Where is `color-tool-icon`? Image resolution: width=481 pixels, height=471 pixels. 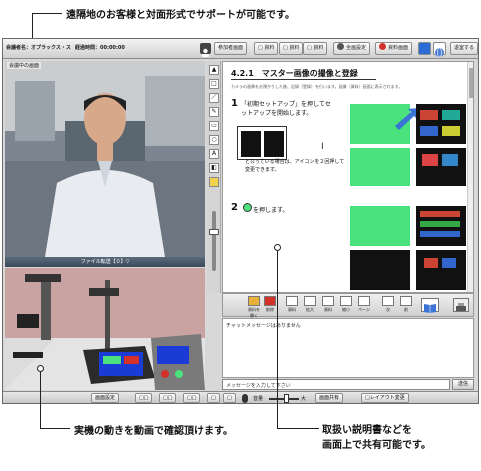 color-tool-icon is located at coordinates (214, 182).